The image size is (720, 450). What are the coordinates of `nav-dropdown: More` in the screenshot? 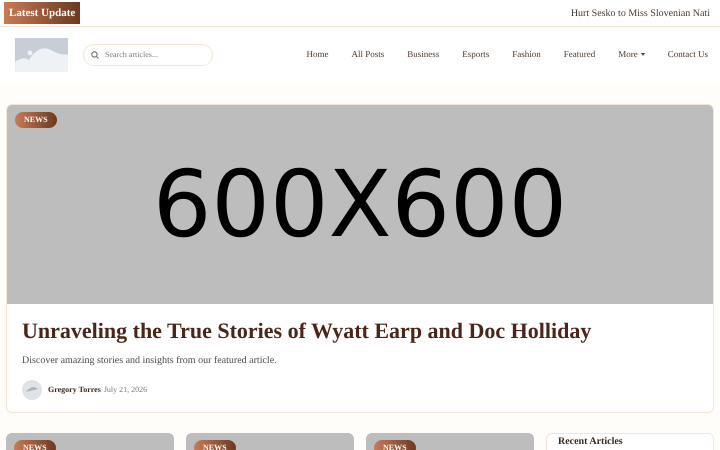 It's located at (631, 55).